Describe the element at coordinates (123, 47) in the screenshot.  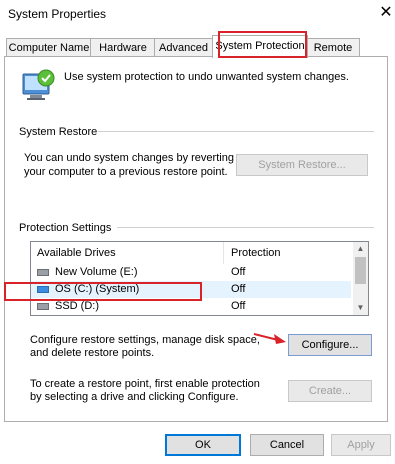
I see `tab-hardware: Hardware` at that location.